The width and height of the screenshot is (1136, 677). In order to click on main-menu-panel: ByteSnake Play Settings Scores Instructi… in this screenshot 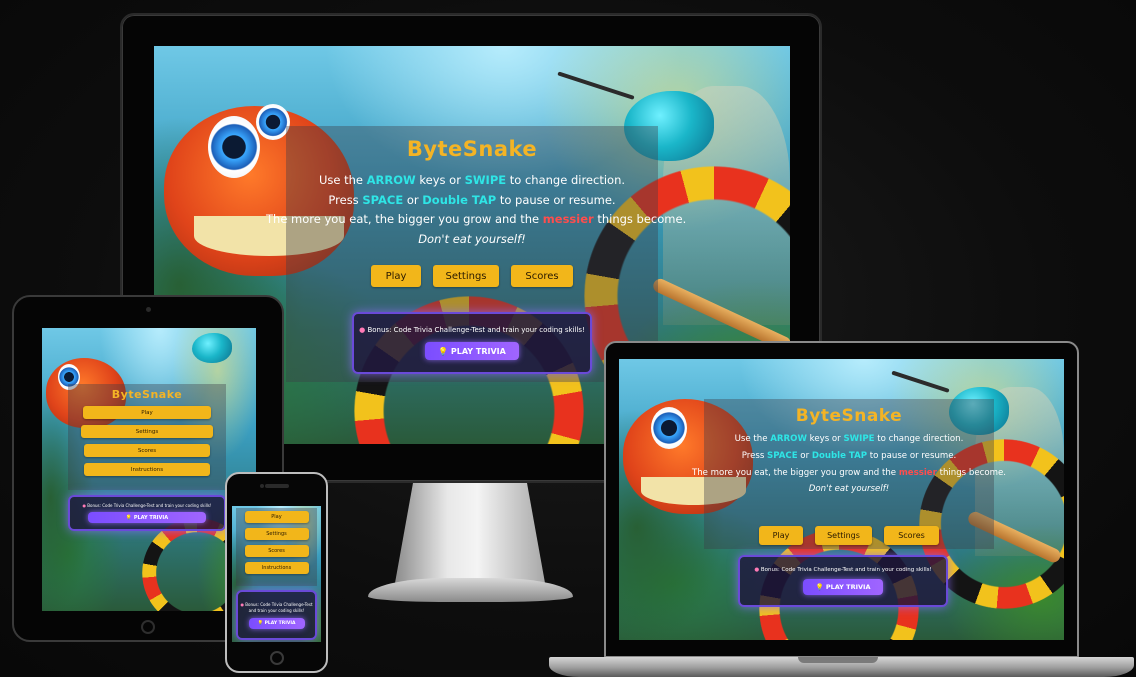, I will do `click(147, 437)`.